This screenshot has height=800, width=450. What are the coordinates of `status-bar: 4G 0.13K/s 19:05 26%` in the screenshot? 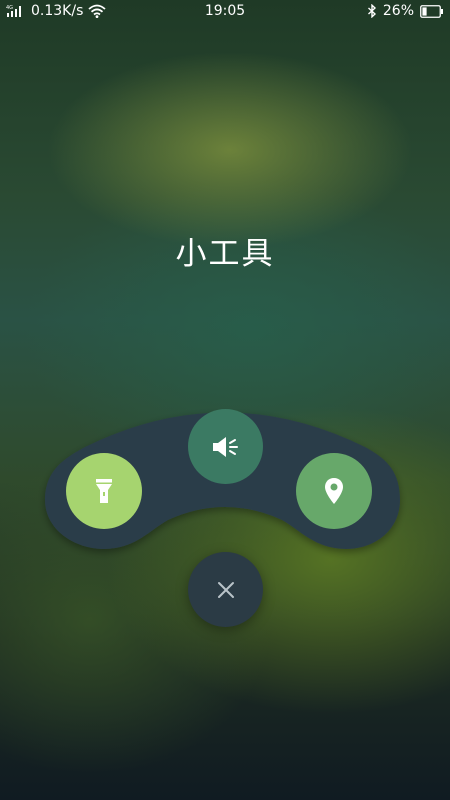 It's located at (225, 12).